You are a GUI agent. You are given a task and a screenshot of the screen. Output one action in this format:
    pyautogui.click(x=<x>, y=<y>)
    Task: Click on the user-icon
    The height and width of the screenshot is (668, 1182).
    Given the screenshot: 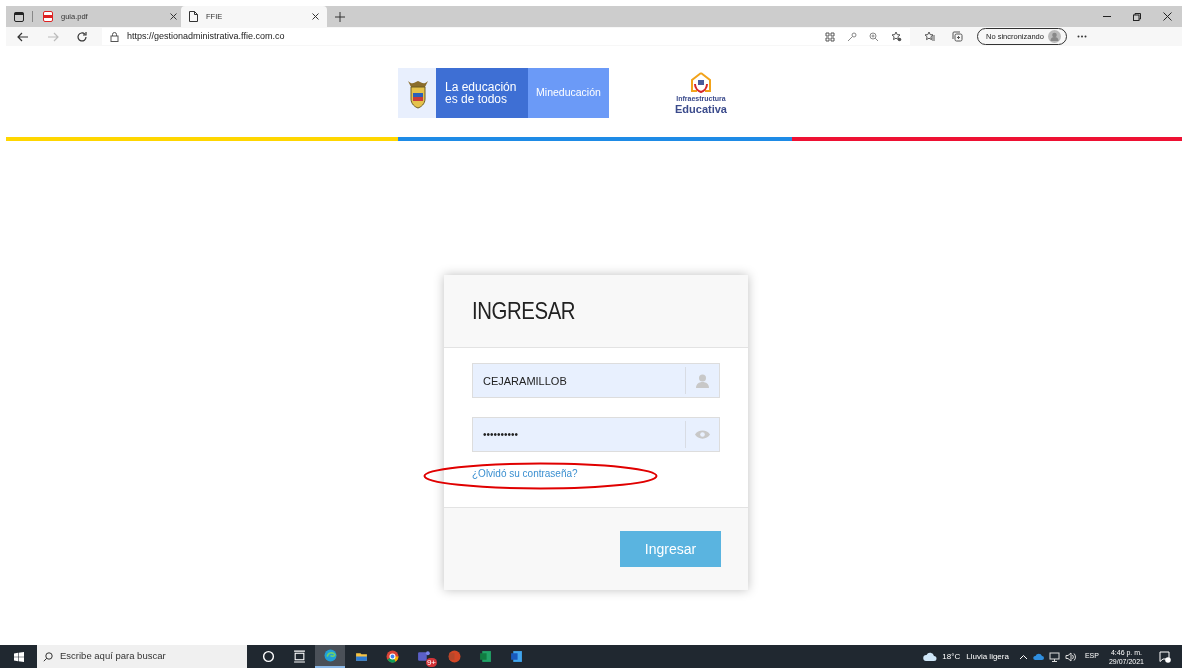 What is the action you would take?
    pyautogui.click(x=702, y=380)
    